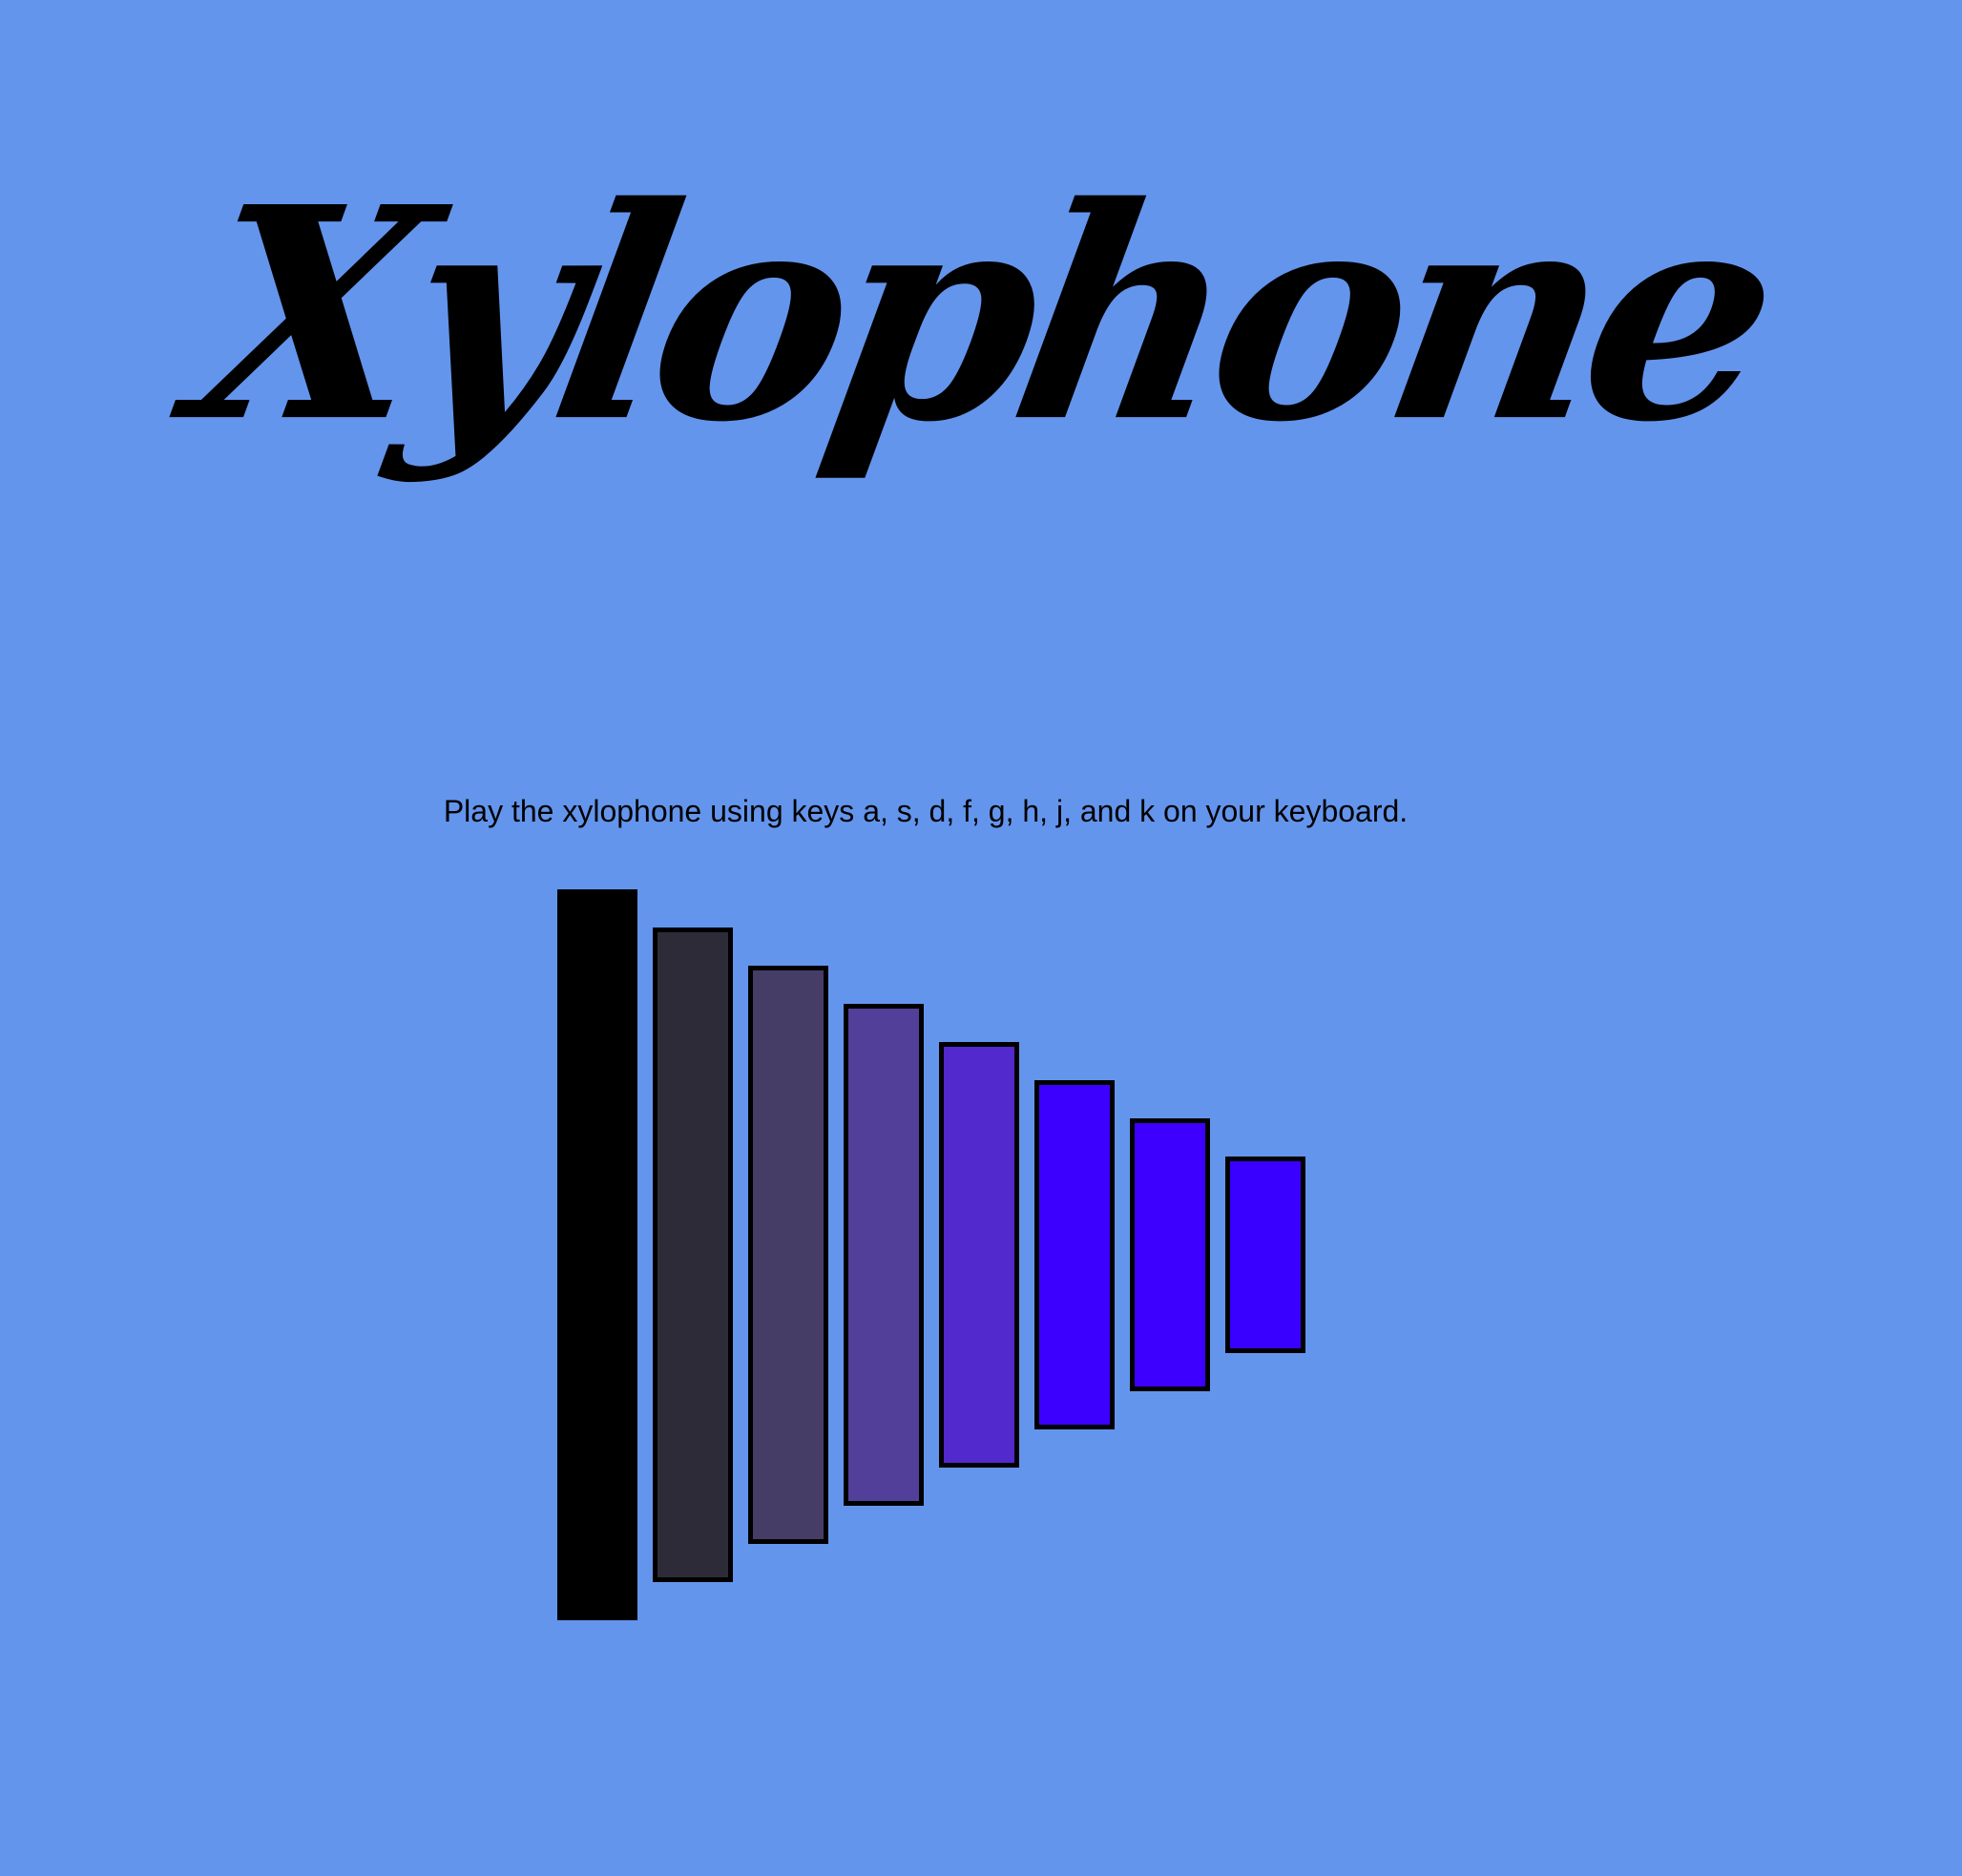  Describe the element at coordinates (788, 1255) in the screenshot. I see `key-d-bar` at that location.